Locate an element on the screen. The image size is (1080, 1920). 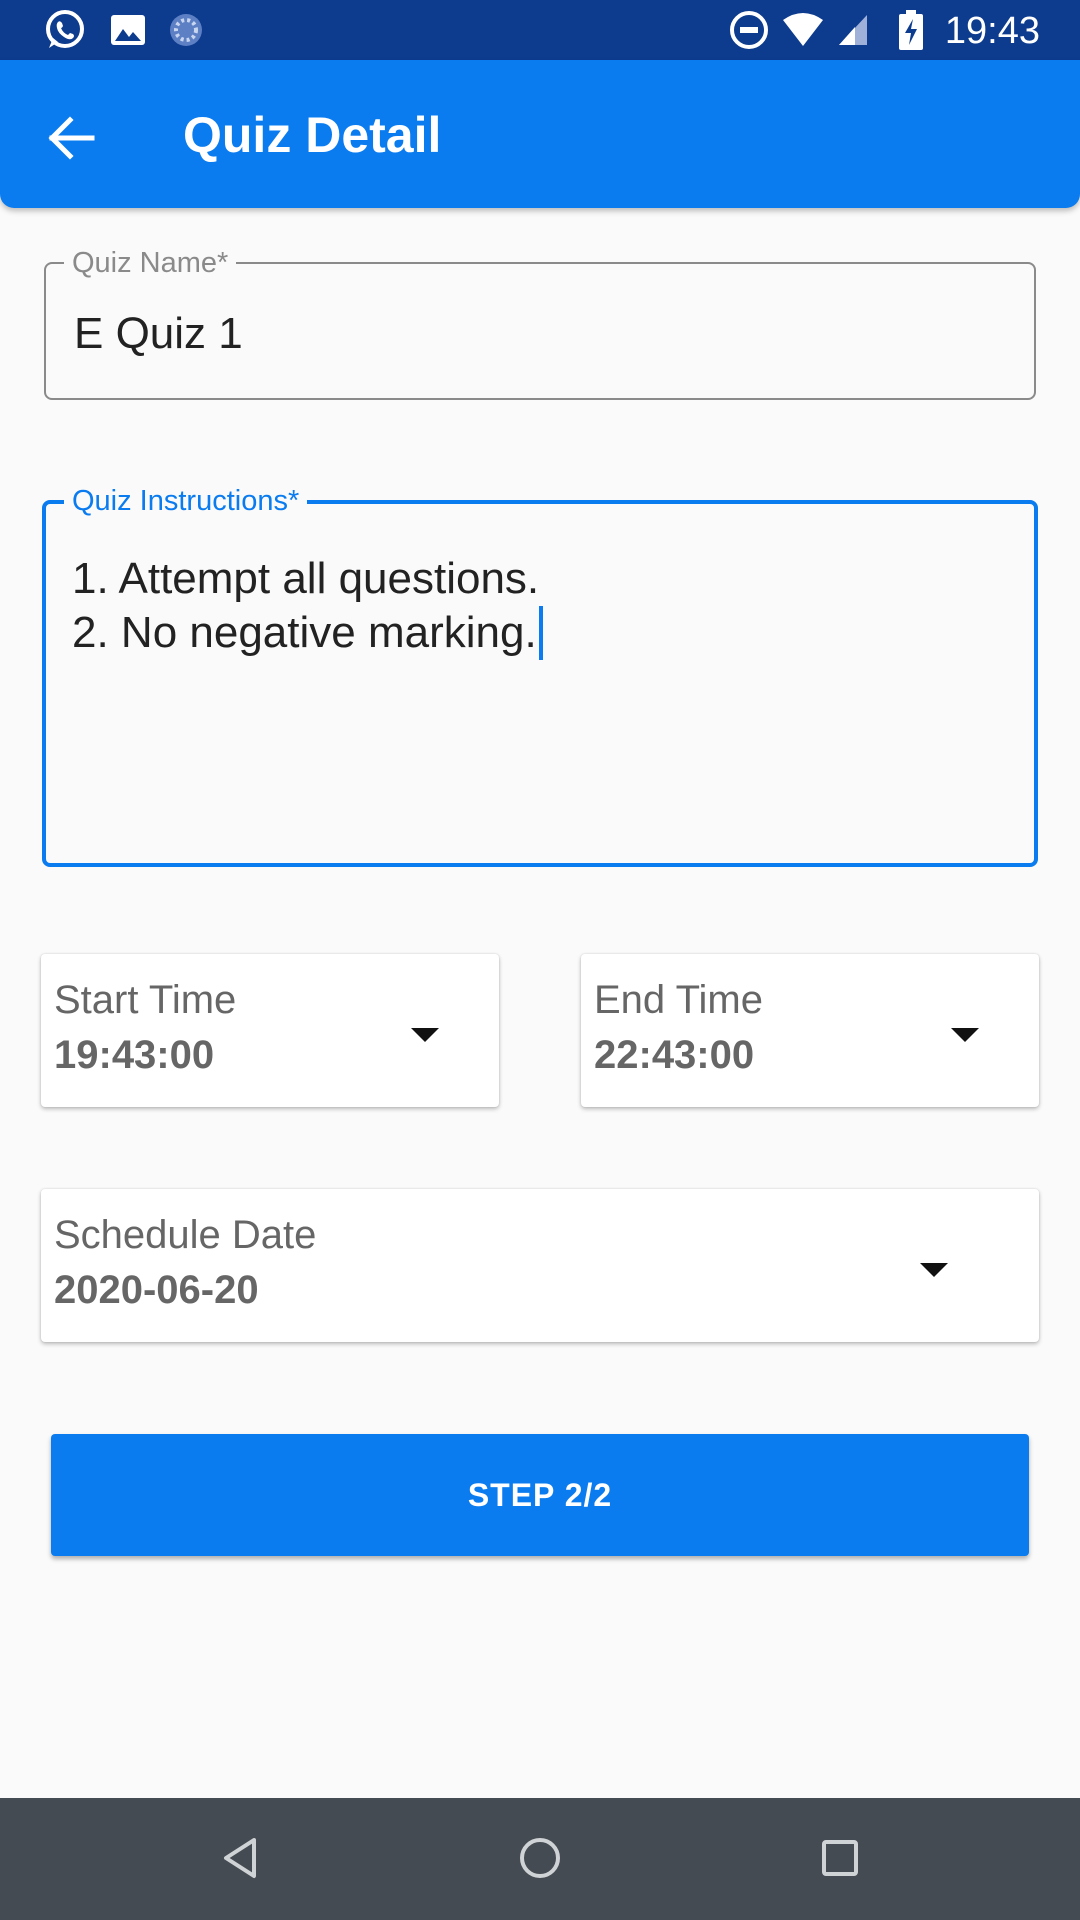
end-time-label: End Time is located at coordinates (678, 1000).